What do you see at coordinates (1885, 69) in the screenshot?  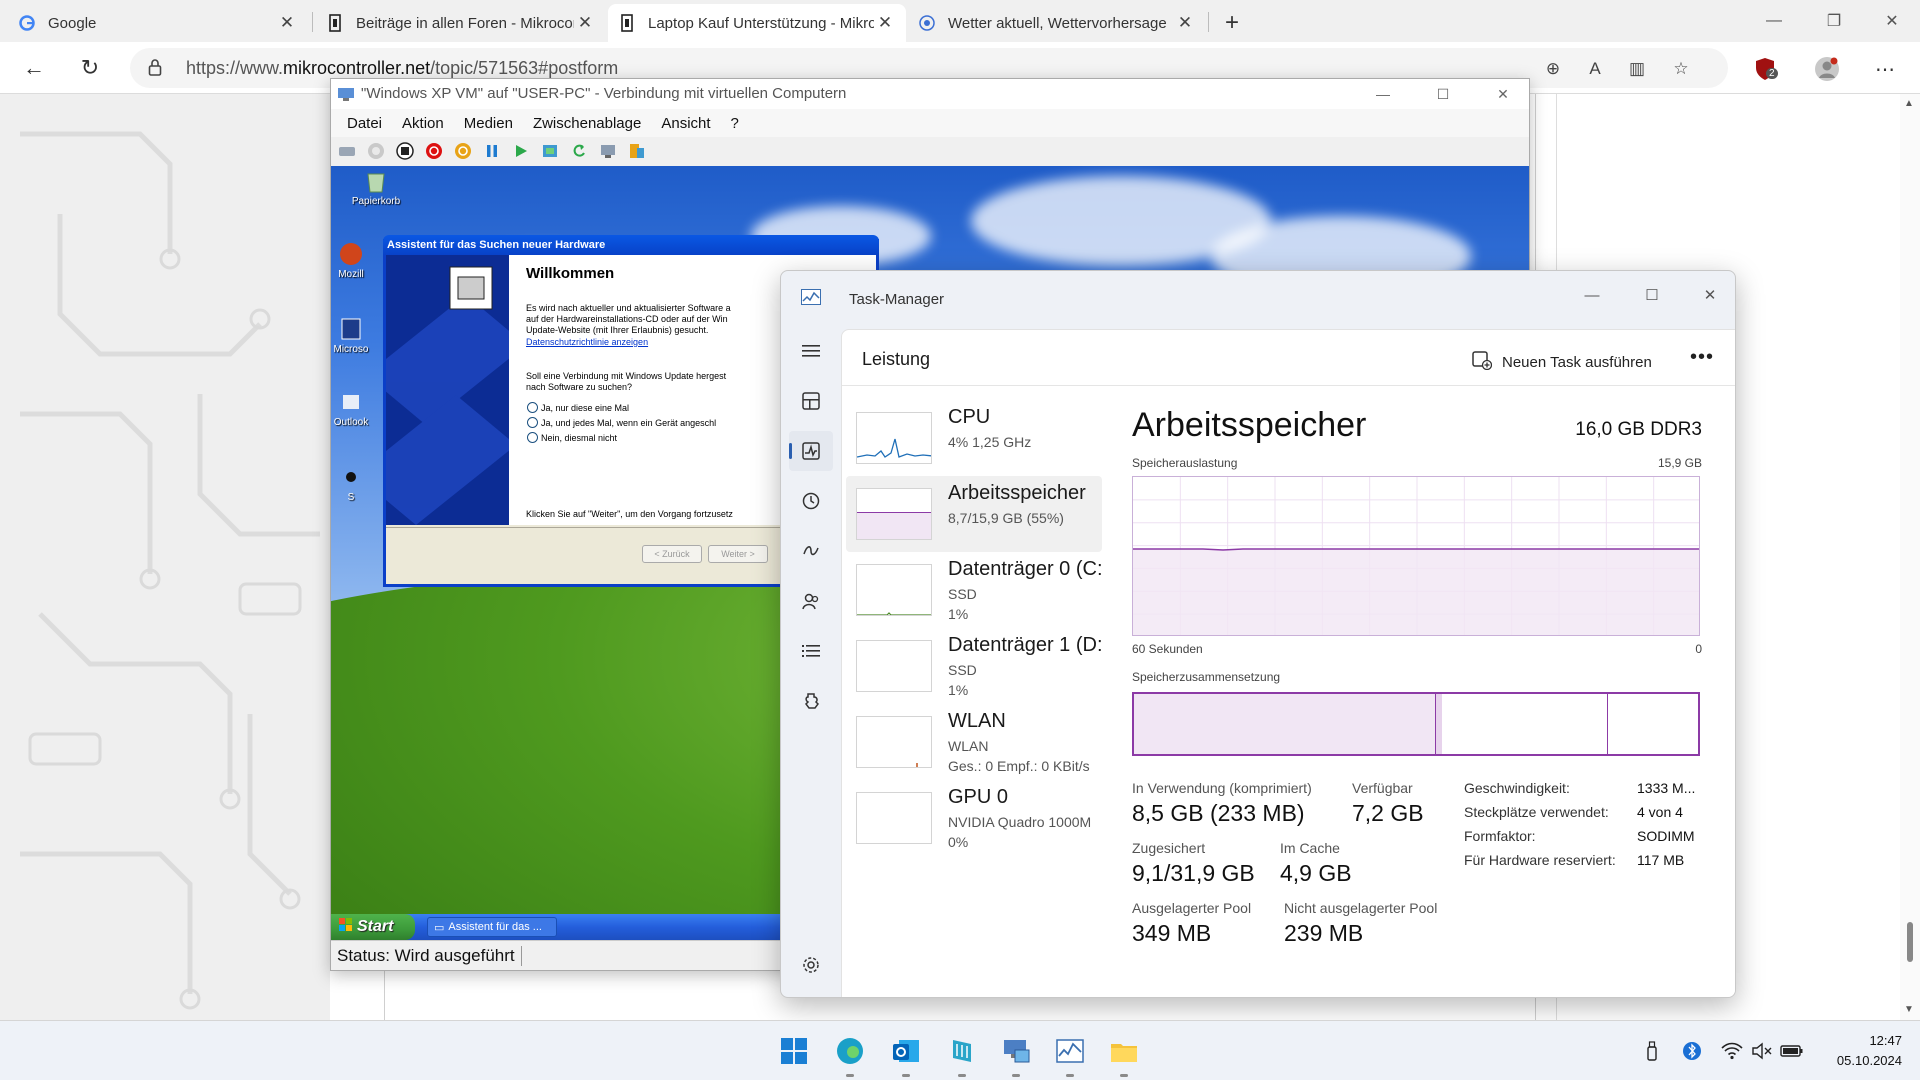 I see `more-menu-icon: ⋯` at bounding box center [1885, 69].